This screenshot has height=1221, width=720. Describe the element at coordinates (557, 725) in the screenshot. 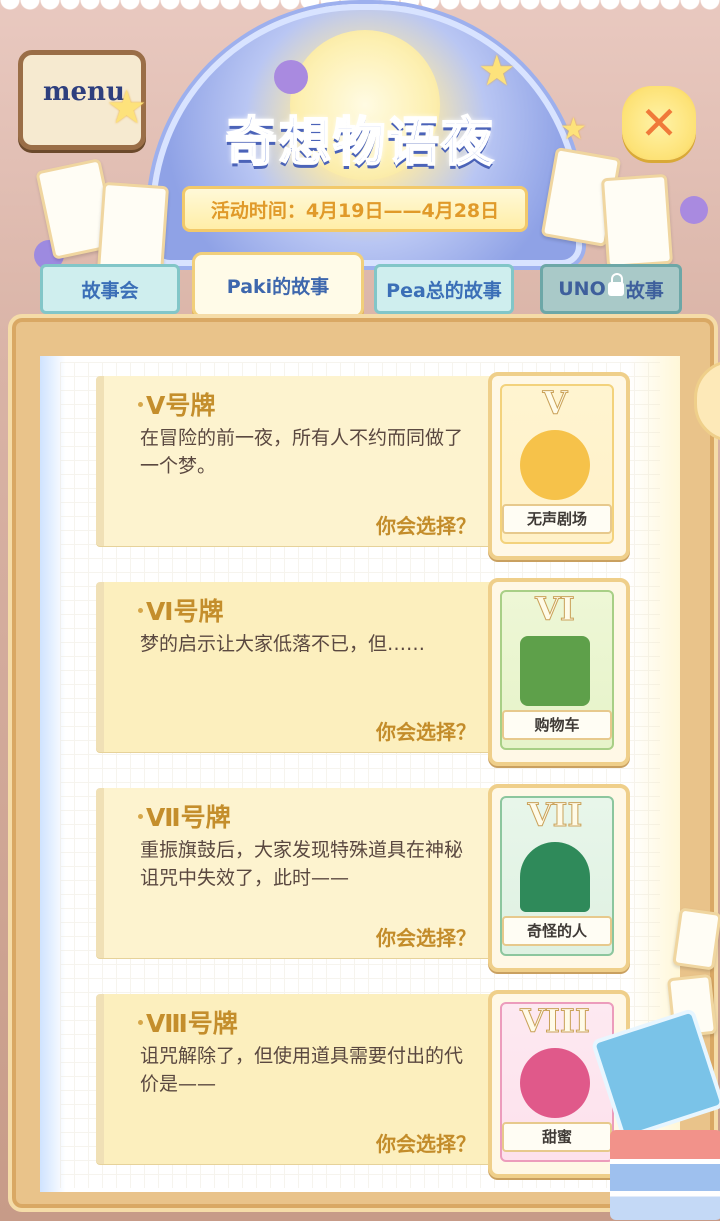

I see `card-name: 购物车` at that location.